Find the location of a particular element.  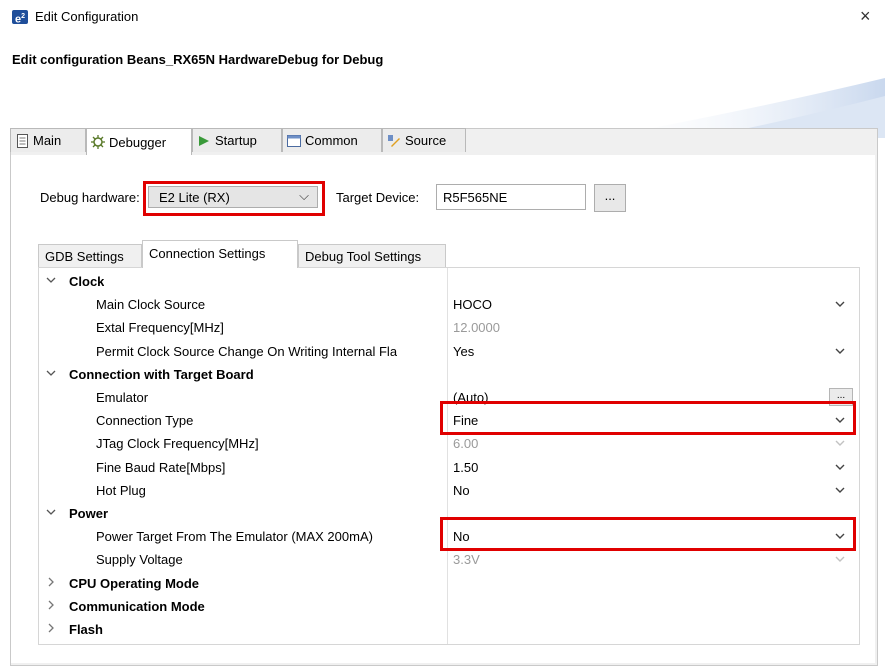

grid-row: Hot Plug No is located at coordinates (449, 490).